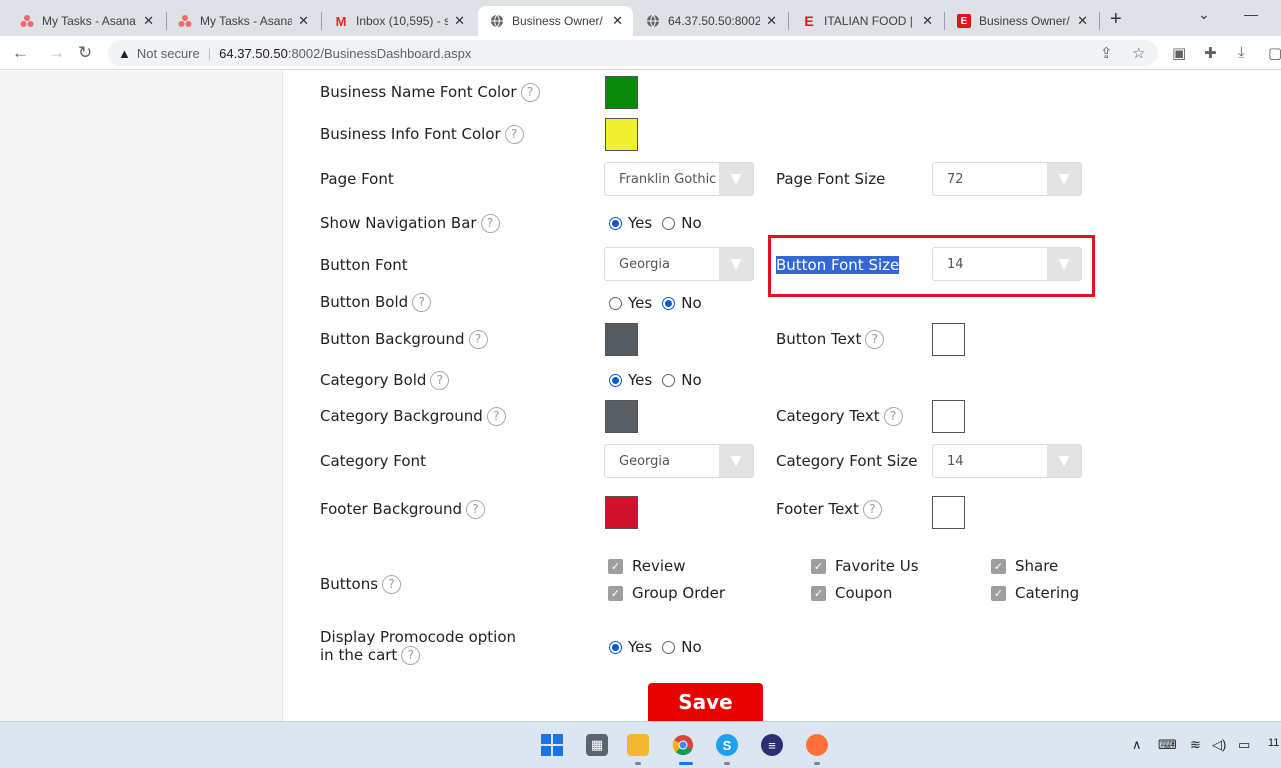 The image size is (1281, 768). I want to click on new-tab-icon: +, so click(1116, 19).